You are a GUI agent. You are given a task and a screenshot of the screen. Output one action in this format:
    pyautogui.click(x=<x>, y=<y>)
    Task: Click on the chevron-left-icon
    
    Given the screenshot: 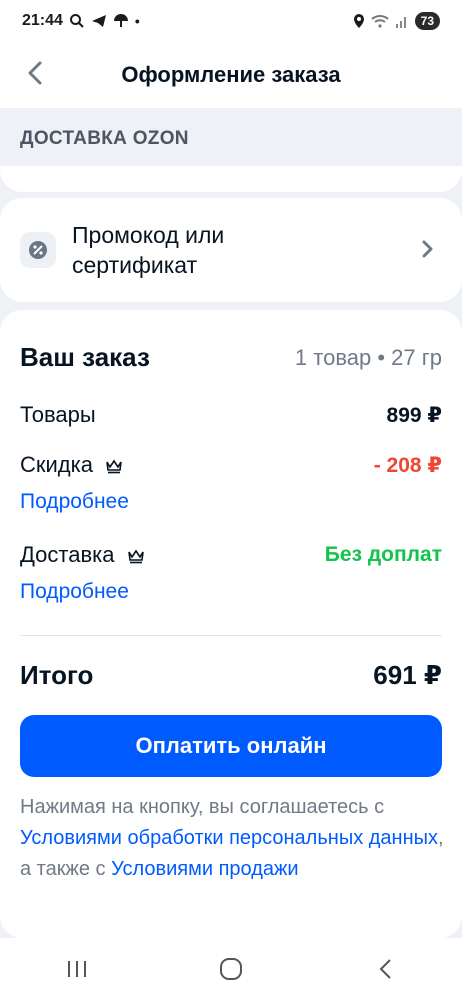 What is the action you would take?
    pyautogui.click(x=35, y=73)
    